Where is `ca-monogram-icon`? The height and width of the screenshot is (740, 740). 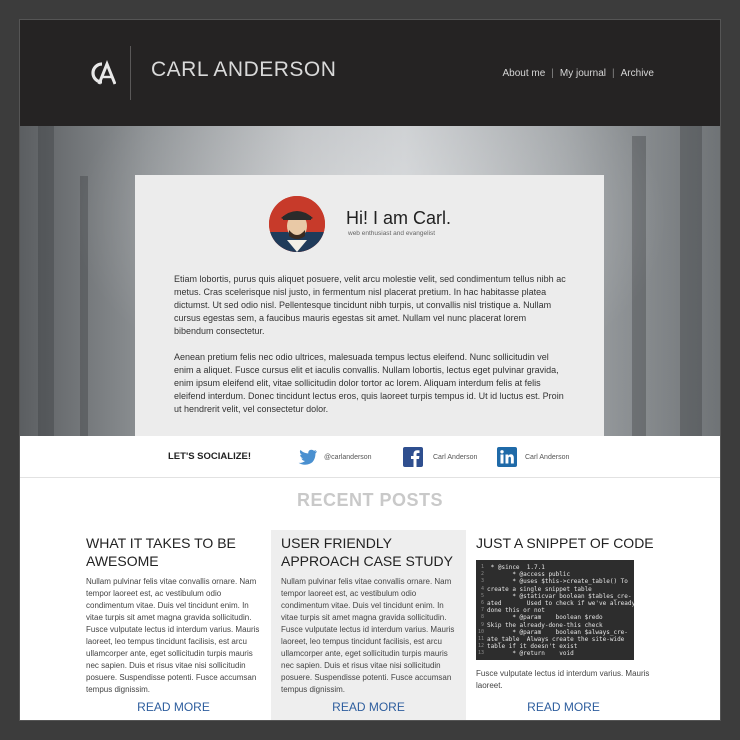
ca-monogram-icon is located at coordinates (101, 73).